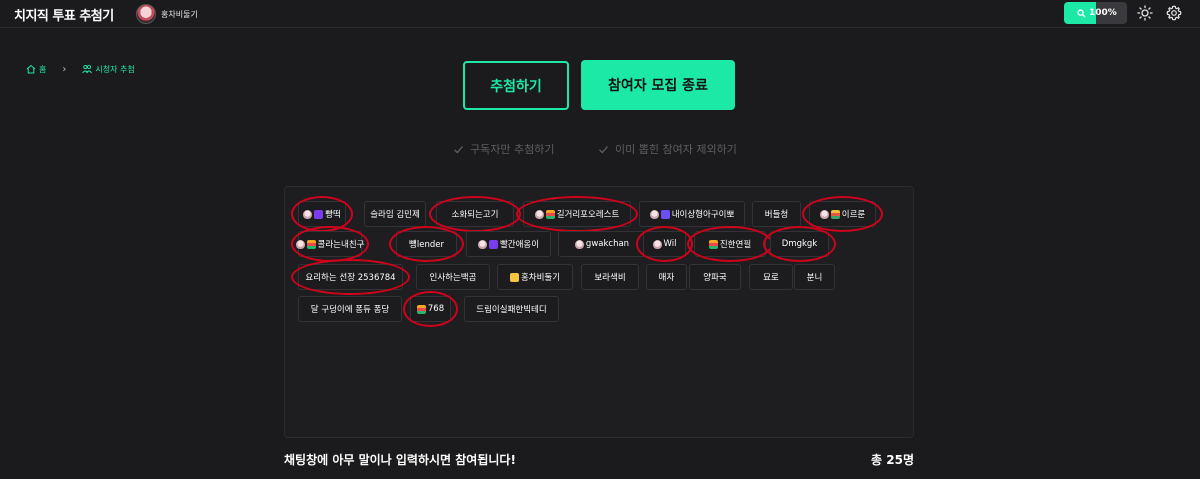  I want to click on participant-chip: 이르룬, so click(842, 214).